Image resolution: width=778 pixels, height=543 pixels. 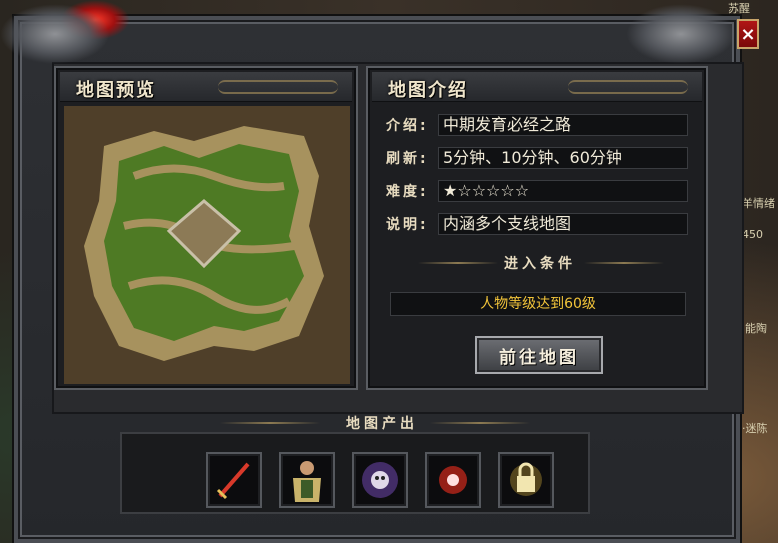 I want to click on dragon-ornament-left, so click(x=55, y=34).